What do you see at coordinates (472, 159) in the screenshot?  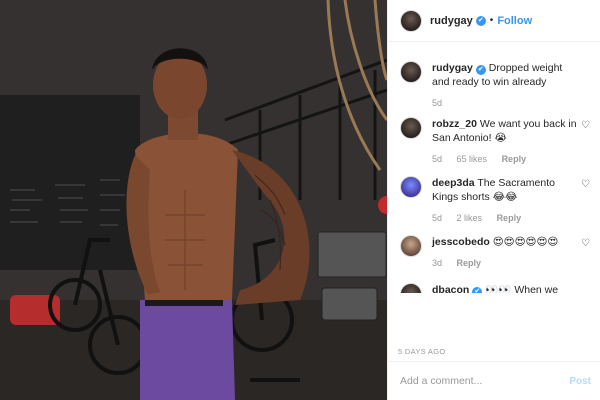 I see `comment-likes: 65 likes` at bounding box center [472, 159].